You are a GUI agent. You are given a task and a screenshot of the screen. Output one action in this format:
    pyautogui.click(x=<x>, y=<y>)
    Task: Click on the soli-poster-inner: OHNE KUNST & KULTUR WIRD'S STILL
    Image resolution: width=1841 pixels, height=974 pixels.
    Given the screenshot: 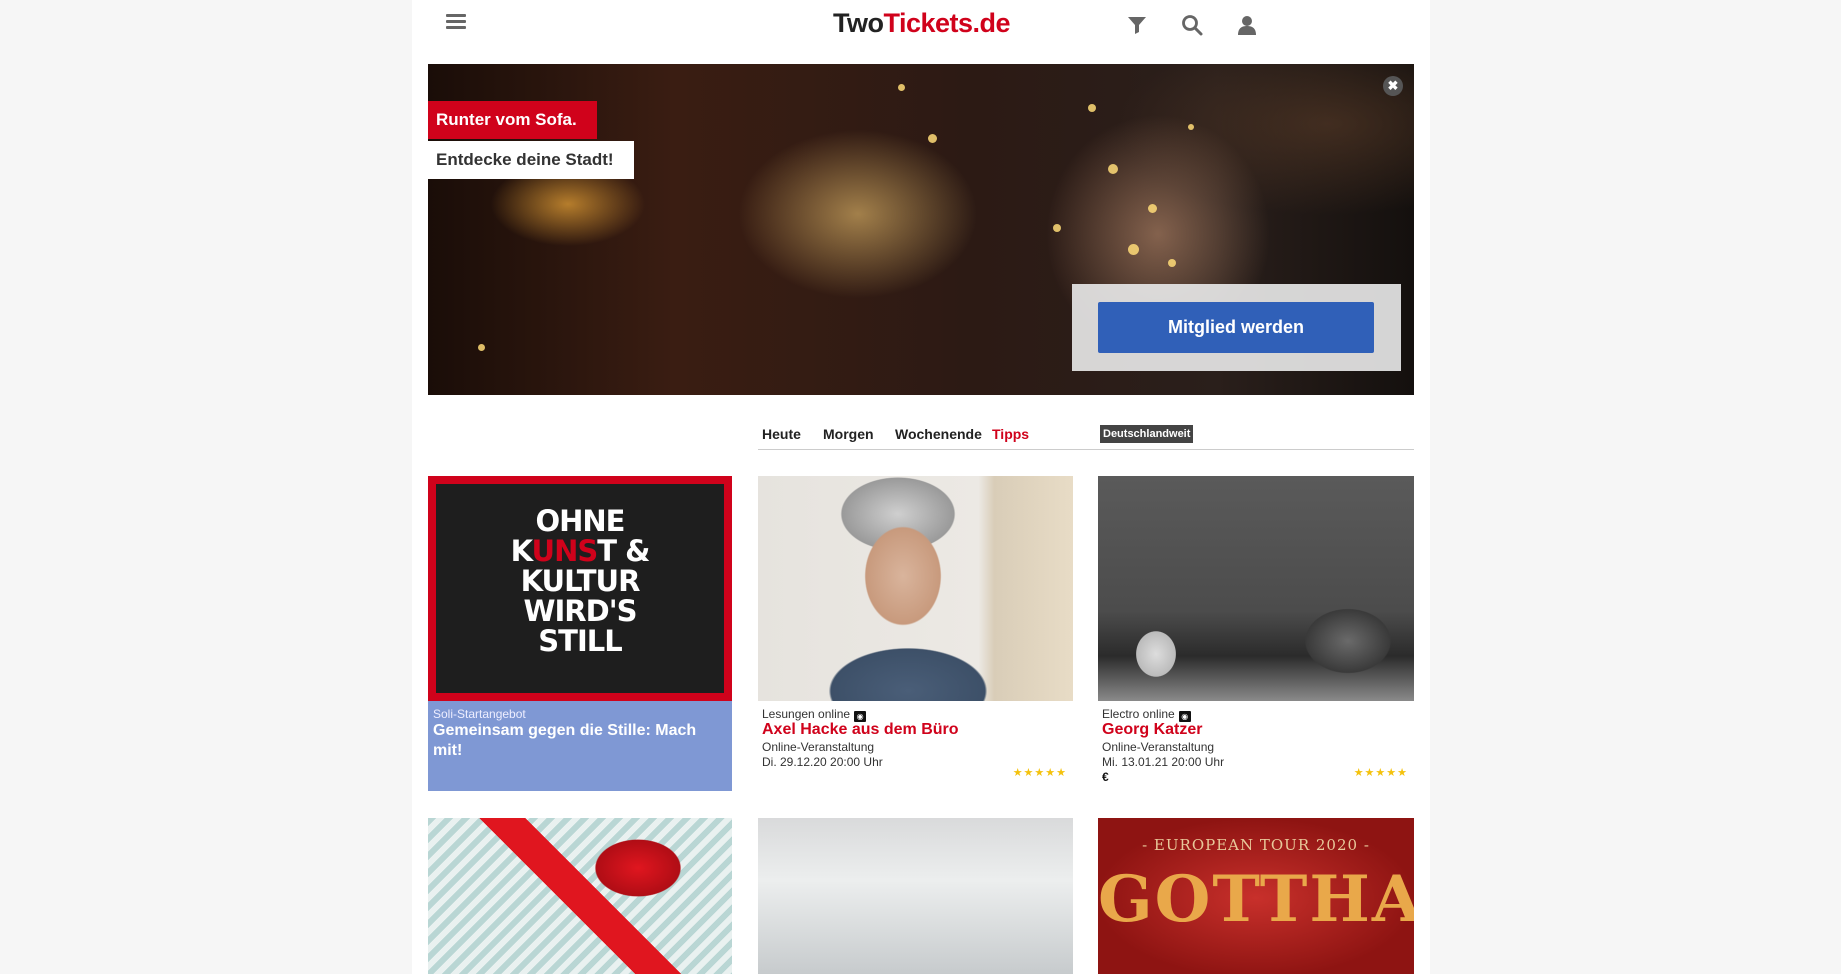 What is the action you would take?
    pyautogui.click(x=580, y=588)
    